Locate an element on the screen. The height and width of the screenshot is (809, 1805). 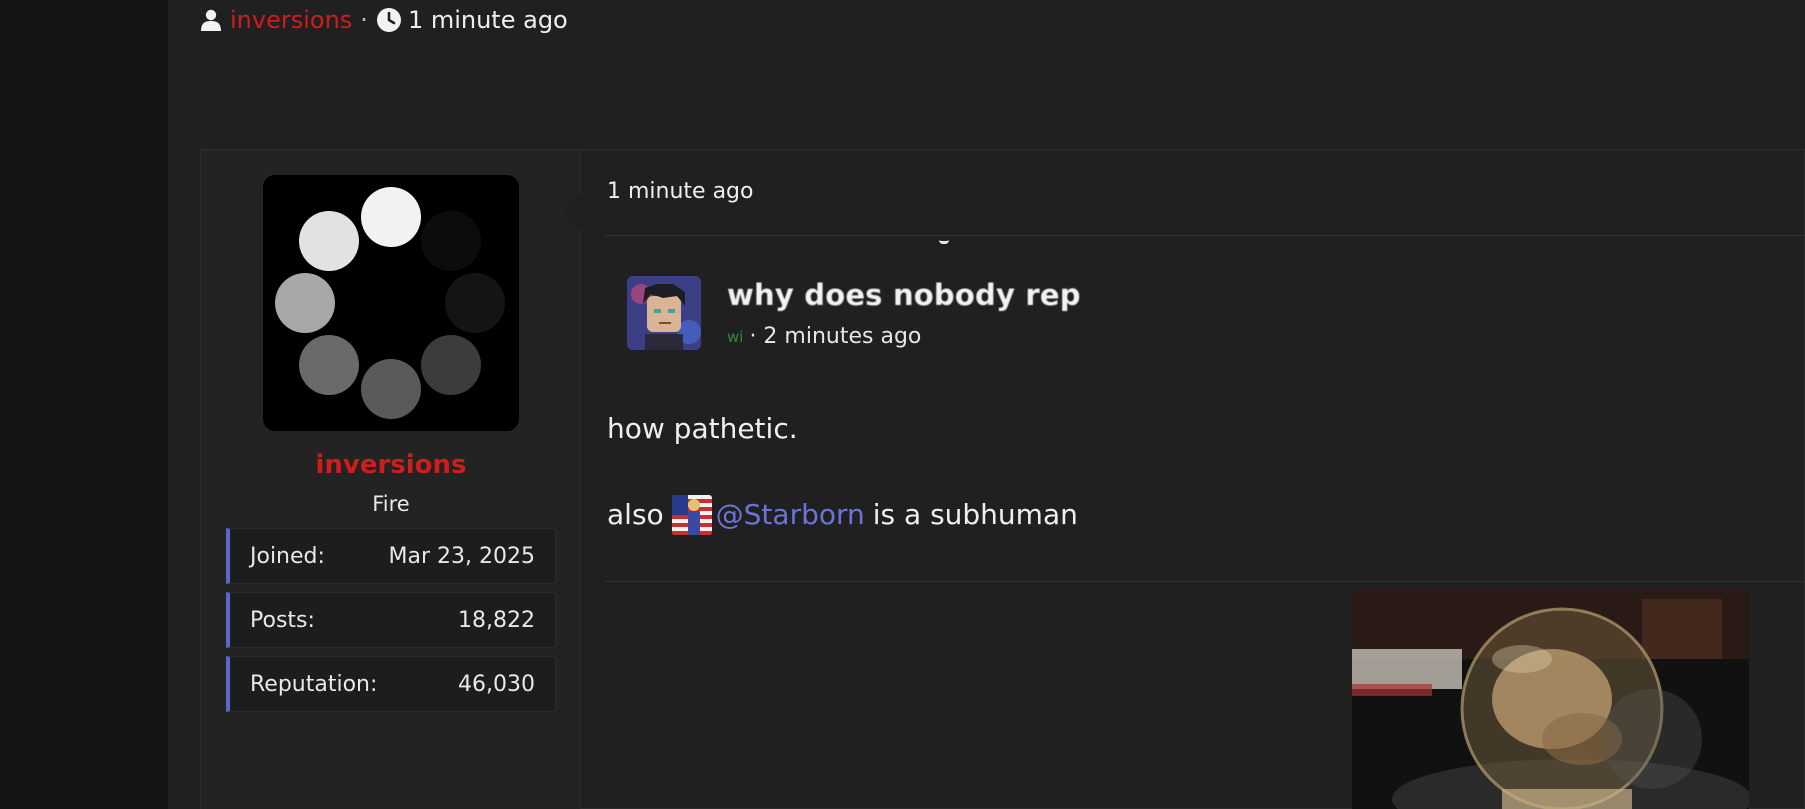
post-text-line: also @Starborn is a subhuman is located at coordinates (842, 515).